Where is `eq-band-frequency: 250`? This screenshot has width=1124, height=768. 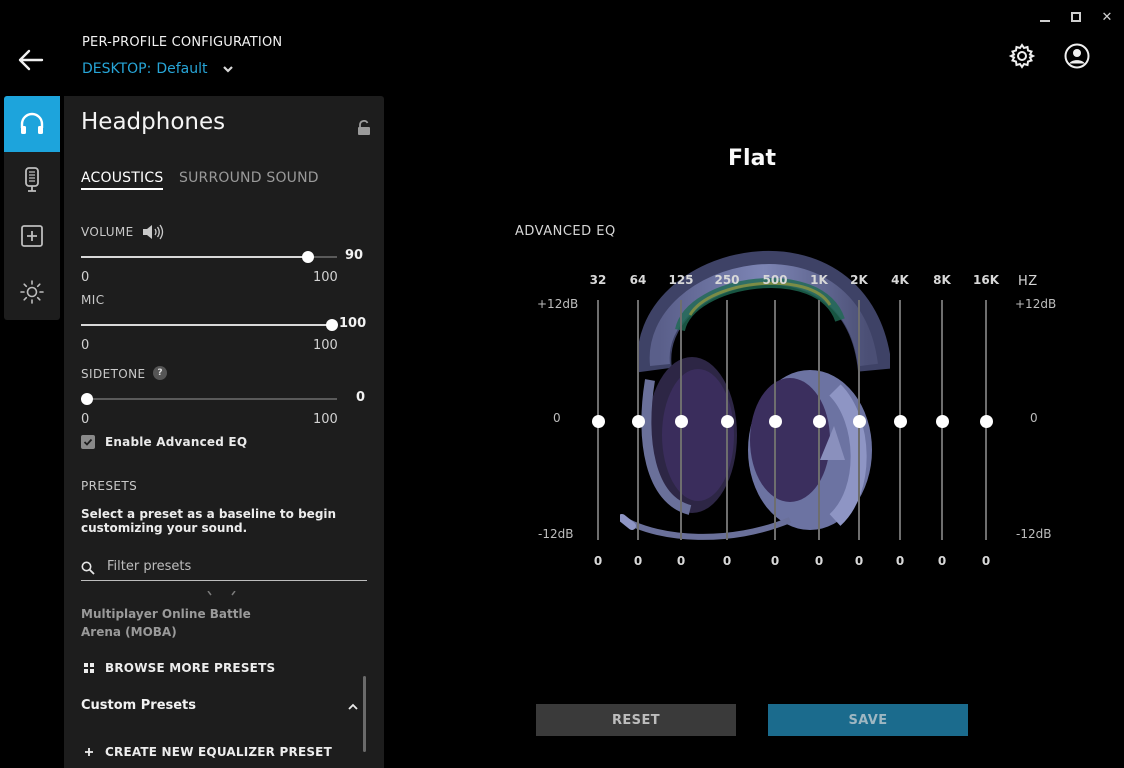 eq-band-frequency: 250 is located at coordinates (727, 280).